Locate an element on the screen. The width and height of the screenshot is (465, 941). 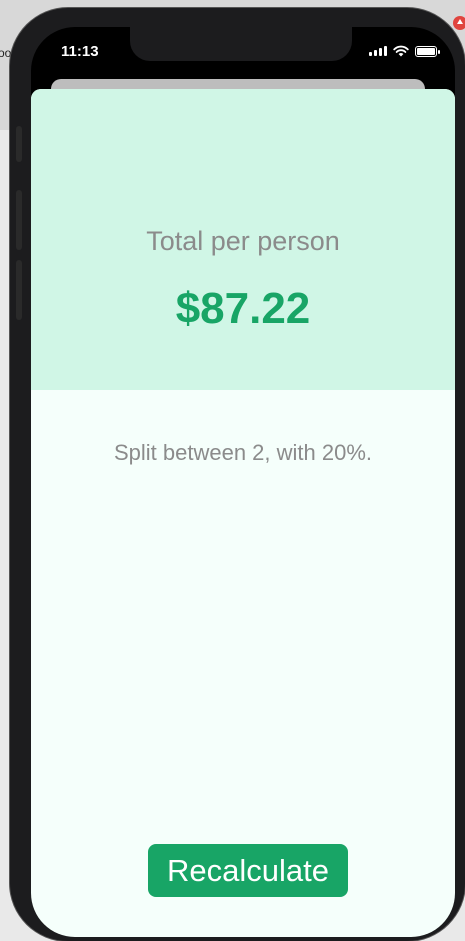
signal-icon is located at coordinates (378, 51).